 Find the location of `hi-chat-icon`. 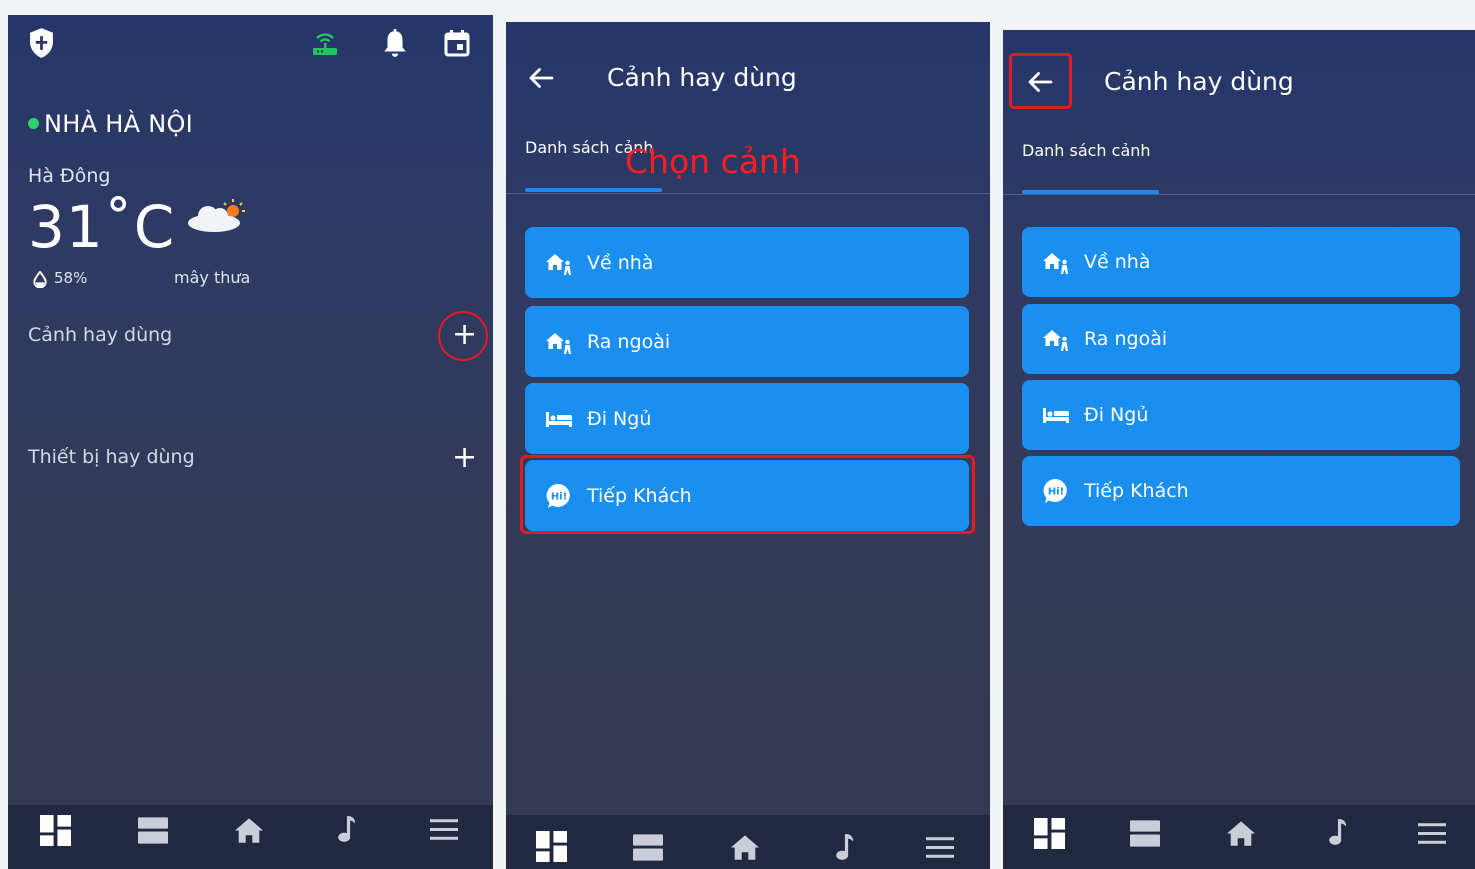

hi-chat-icon is located at coordinates (1056, 491).